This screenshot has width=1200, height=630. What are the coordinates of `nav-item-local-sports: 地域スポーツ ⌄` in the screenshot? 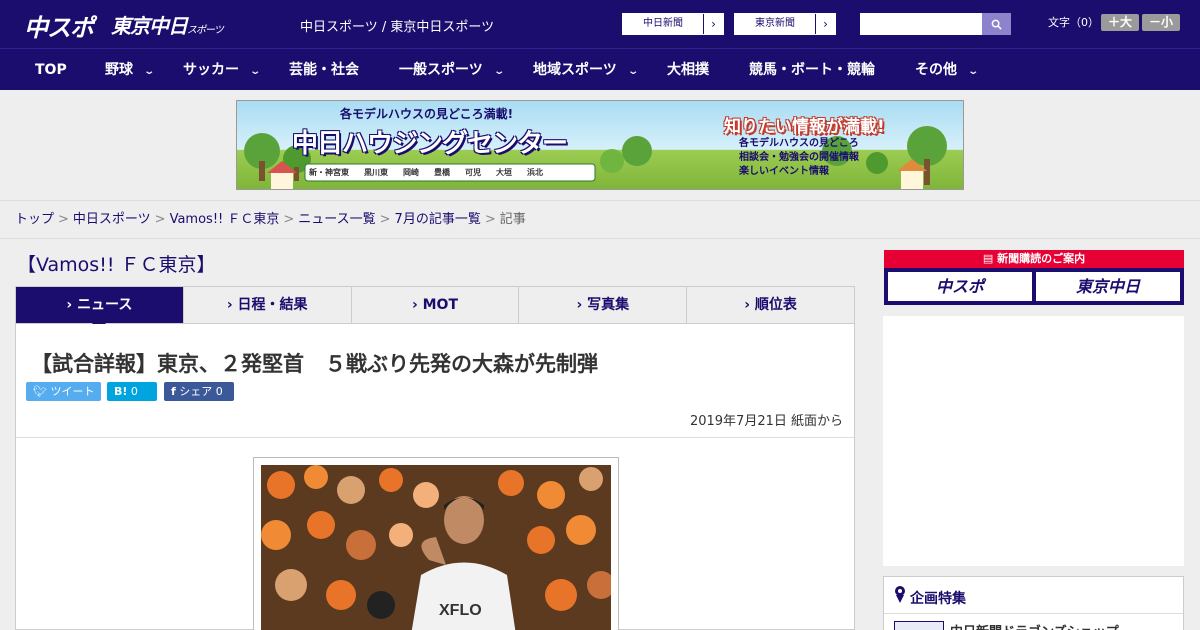 It's located at (586, 70).